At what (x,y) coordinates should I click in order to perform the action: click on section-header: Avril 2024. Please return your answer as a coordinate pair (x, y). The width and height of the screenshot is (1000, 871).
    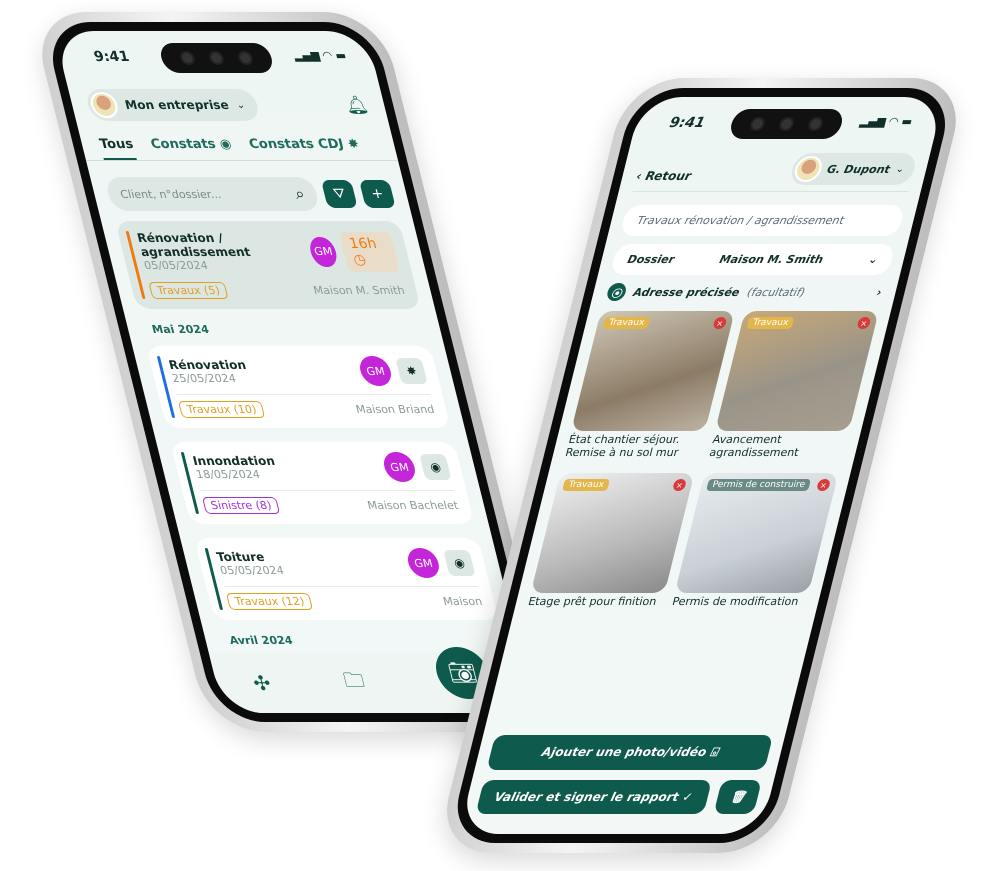
    Looking at the image, I should click on (261, 640).